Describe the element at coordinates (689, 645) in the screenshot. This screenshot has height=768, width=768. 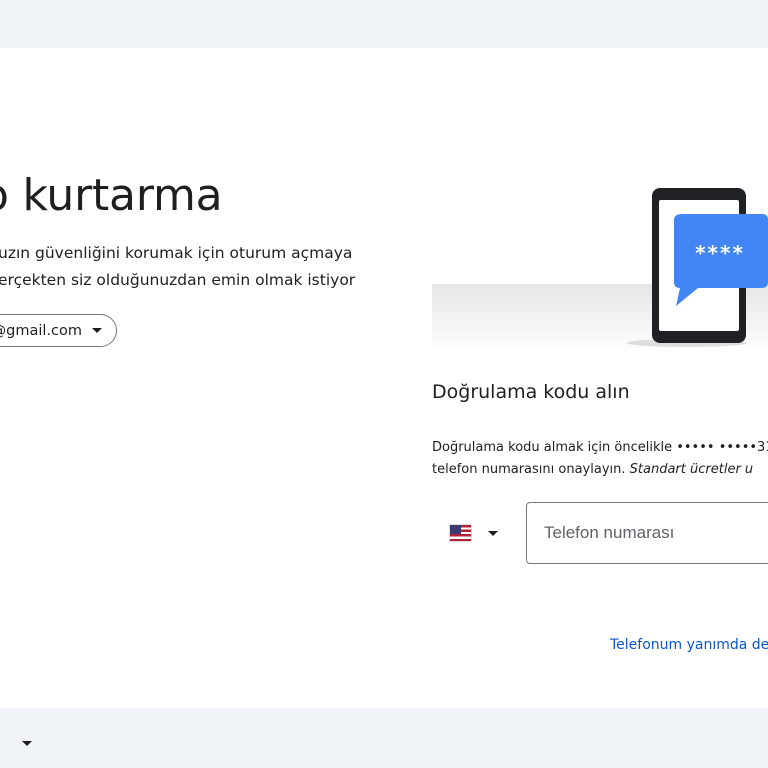
I see `alternative-option-link: Telefonum yanımda de` at that location.